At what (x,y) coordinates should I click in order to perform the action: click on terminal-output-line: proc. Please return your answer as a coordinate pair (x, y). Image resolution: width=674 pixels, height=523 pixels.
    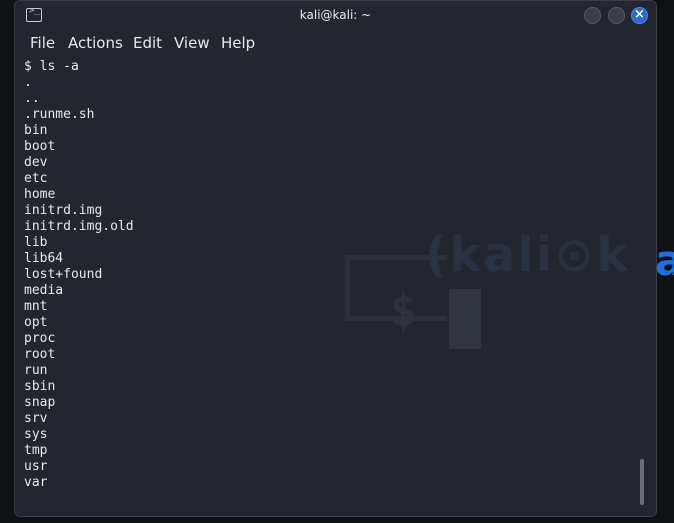
    Looking at the image, I should click on (40, 338).